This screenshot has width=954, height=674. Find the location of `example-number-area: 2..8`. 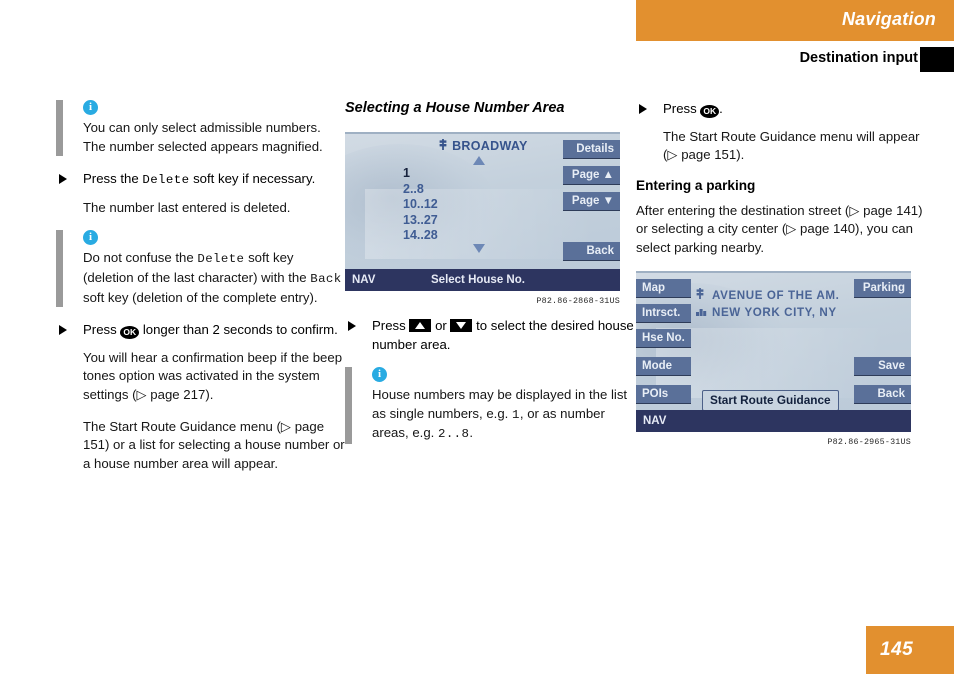

example-number-area: 2..8 is located at coordinates (453, 434).